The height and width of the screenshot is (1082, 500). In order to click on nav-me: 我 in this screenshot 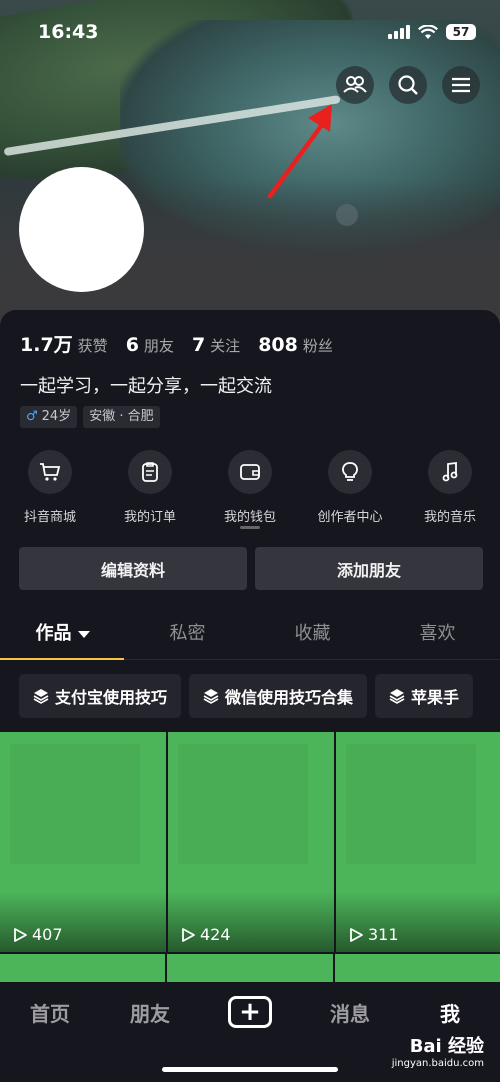, I will do `click(450, 1012)`.